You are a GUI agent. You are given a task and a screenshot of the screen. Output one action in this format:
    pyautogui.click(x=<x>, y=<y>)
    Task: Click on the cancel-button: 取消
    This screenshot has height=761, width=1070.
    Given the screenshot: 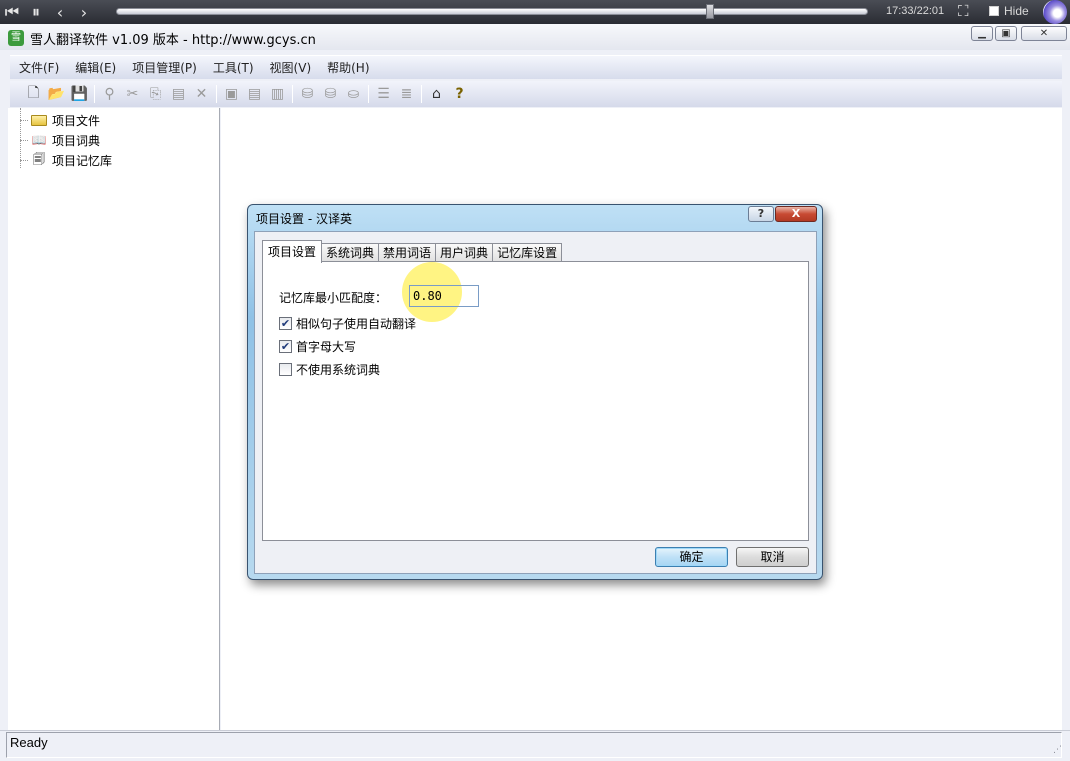 What is the action you would take?
    pyautogui.click(x=772, y=557)
    